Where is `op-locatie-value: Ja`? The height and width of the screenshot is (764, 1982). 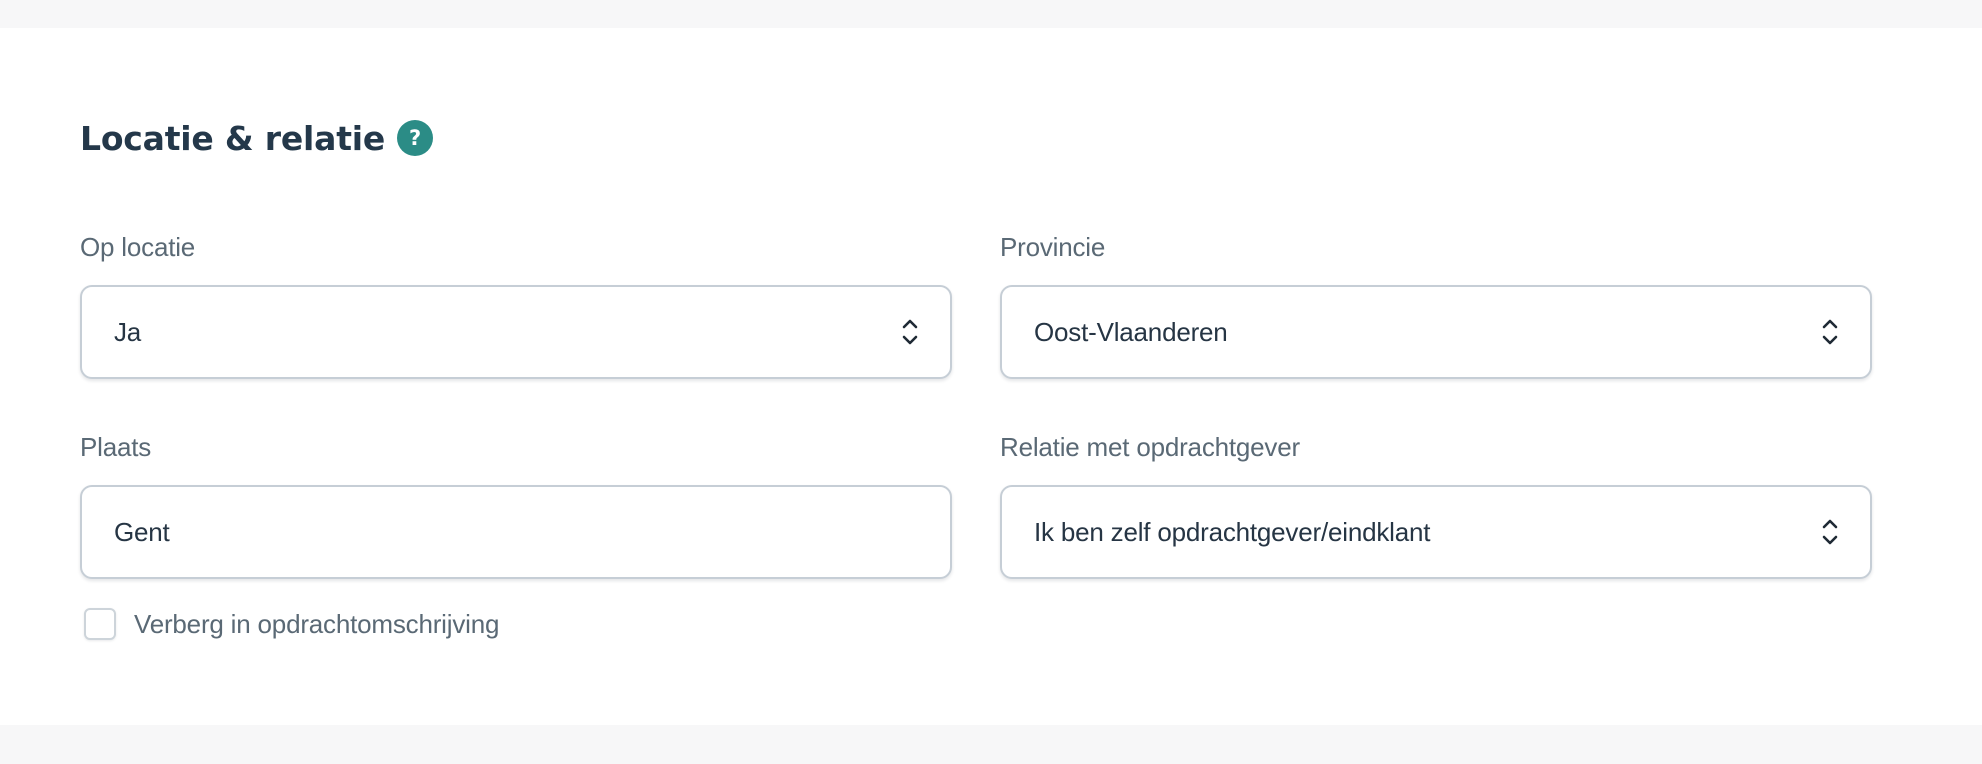 op-locatie-value: Ja is located at coordinates (128, 331).